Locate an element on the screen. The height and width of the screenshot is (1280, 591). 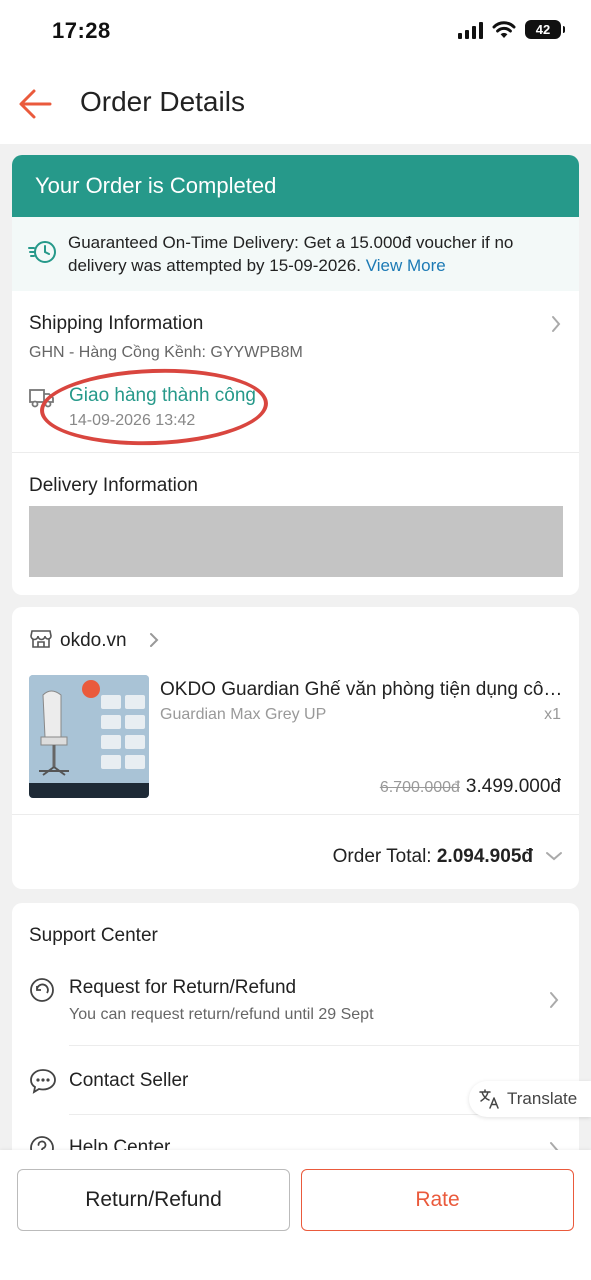
translate-icon is located at coordinates (489, 1099).